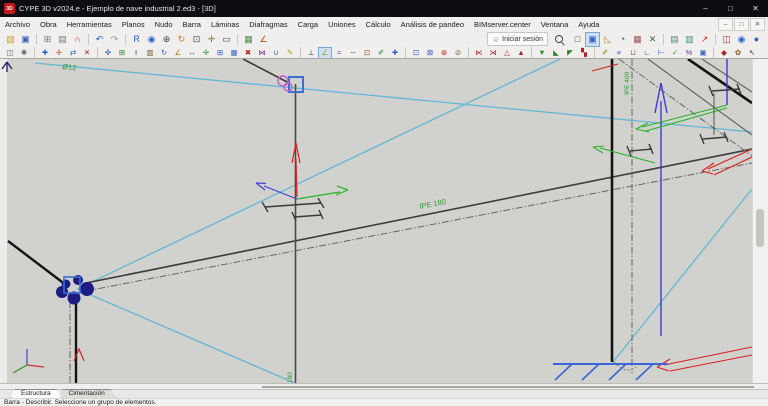  Describe the element at coordinates (342, 24) in the screenshot. I see `menu-uniones: Uniones` at that location.